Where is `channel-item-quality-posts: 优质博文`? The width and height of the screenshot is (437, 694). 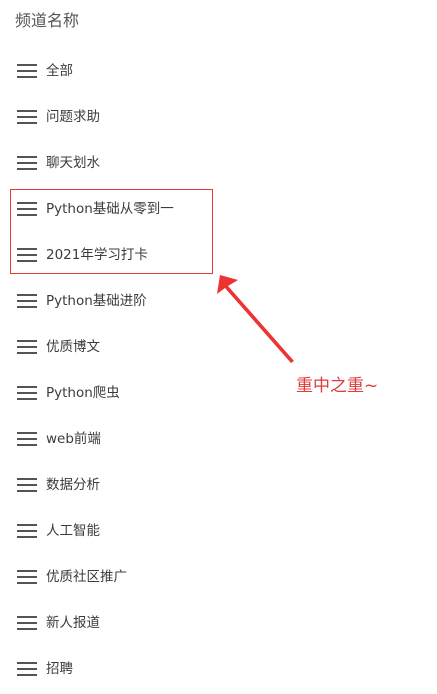 channel-item-quality-posts: 优质博文 is located at coordinates (130, 347).